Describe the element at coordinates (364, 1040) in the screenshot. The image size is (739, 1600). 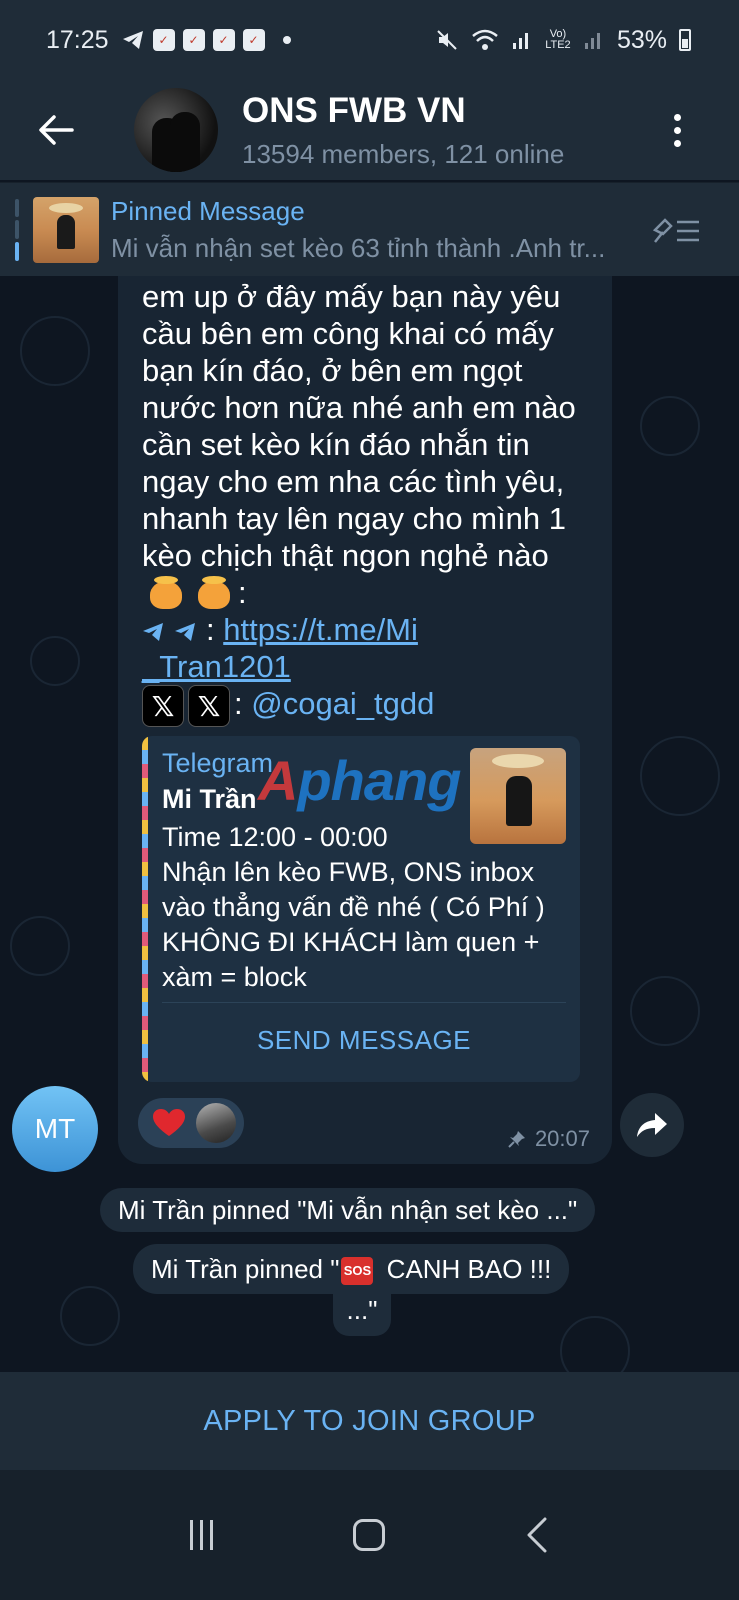
I see `send-message-button: SEND MESSAGE` at that location.